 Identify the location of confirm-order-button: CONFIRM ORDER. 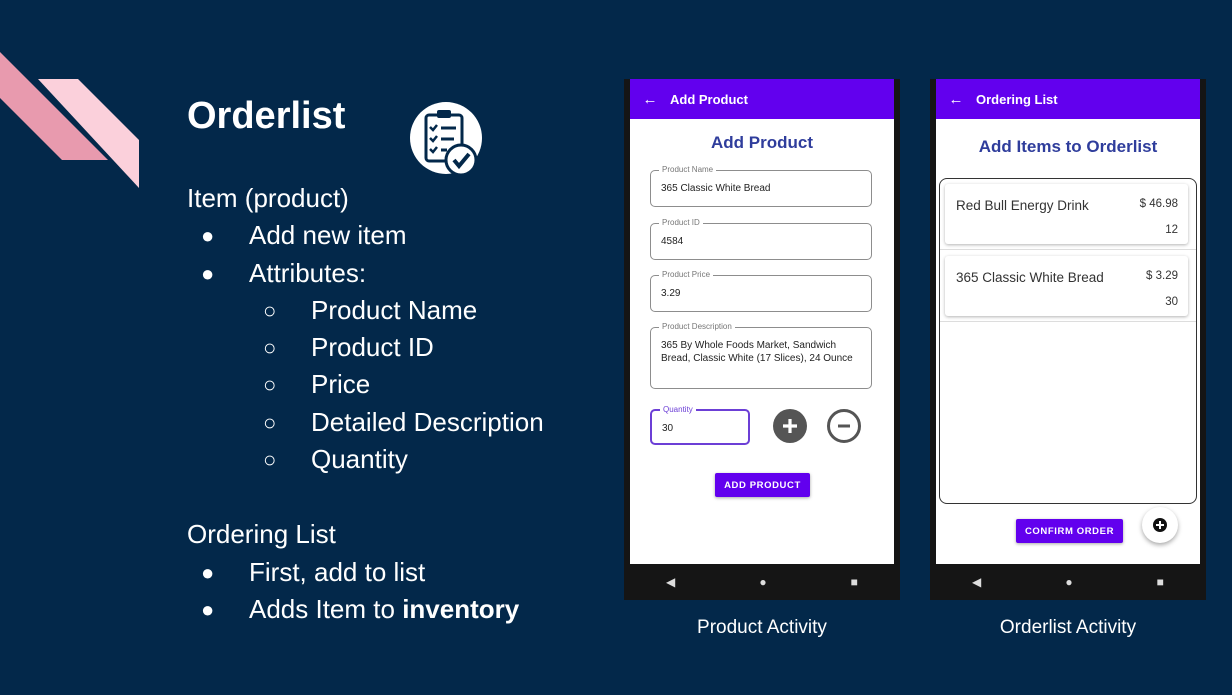
(1069, 531).